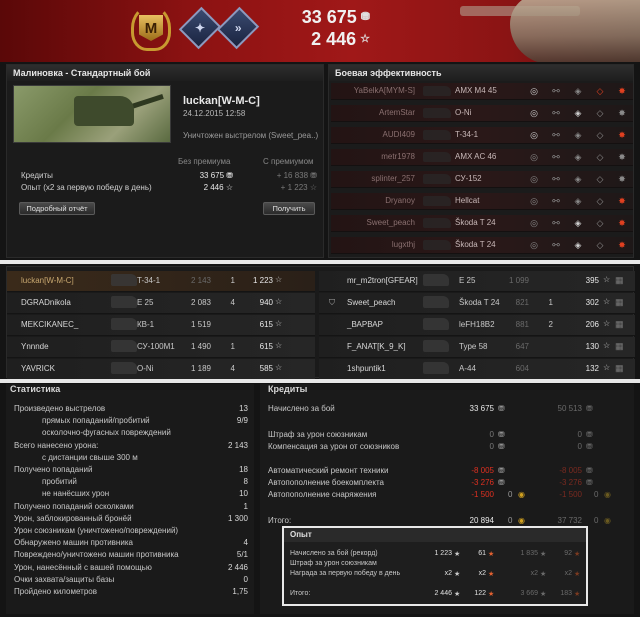 Image resolution: width=640 pixels, height=617 pixels. Describe the element at coordinates (232, 368) in the screenshot. I see `team-frags: 4` at that location.